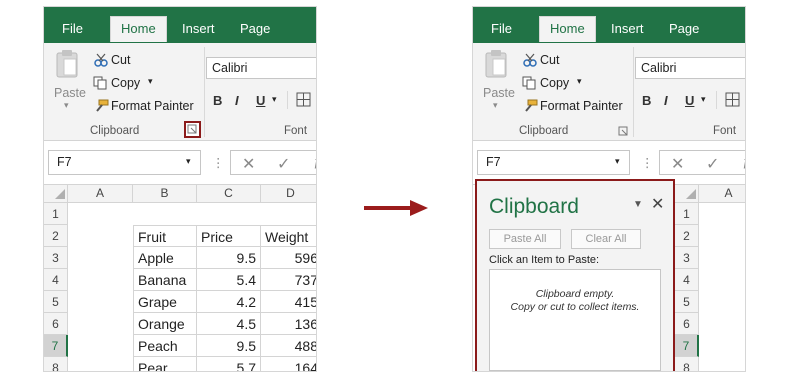  I want to click on table-cell: 5.4, so click(229, 280).